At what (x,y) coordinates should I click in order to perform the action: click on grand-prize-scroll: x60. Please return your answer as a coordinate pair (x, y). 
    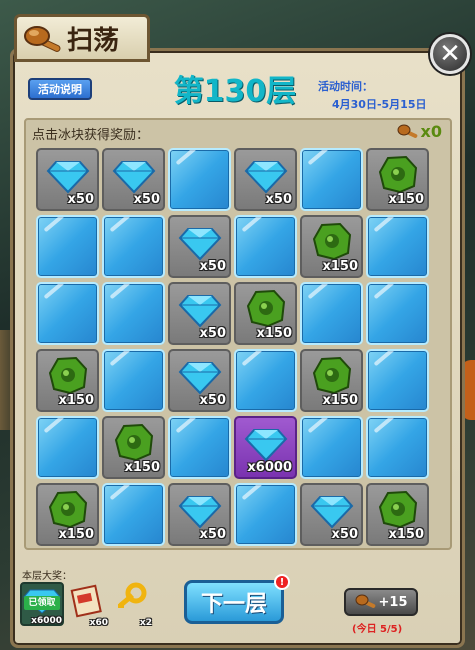
    Looking at the image, I should click on (88, 605).